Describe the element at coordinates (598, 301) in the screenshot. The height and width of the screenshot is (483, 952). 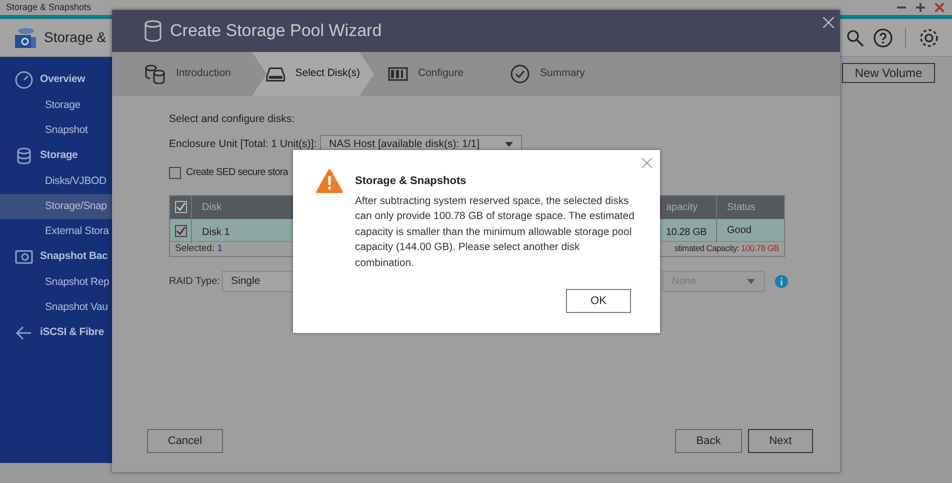
I see `ok-button: OK` at that location.